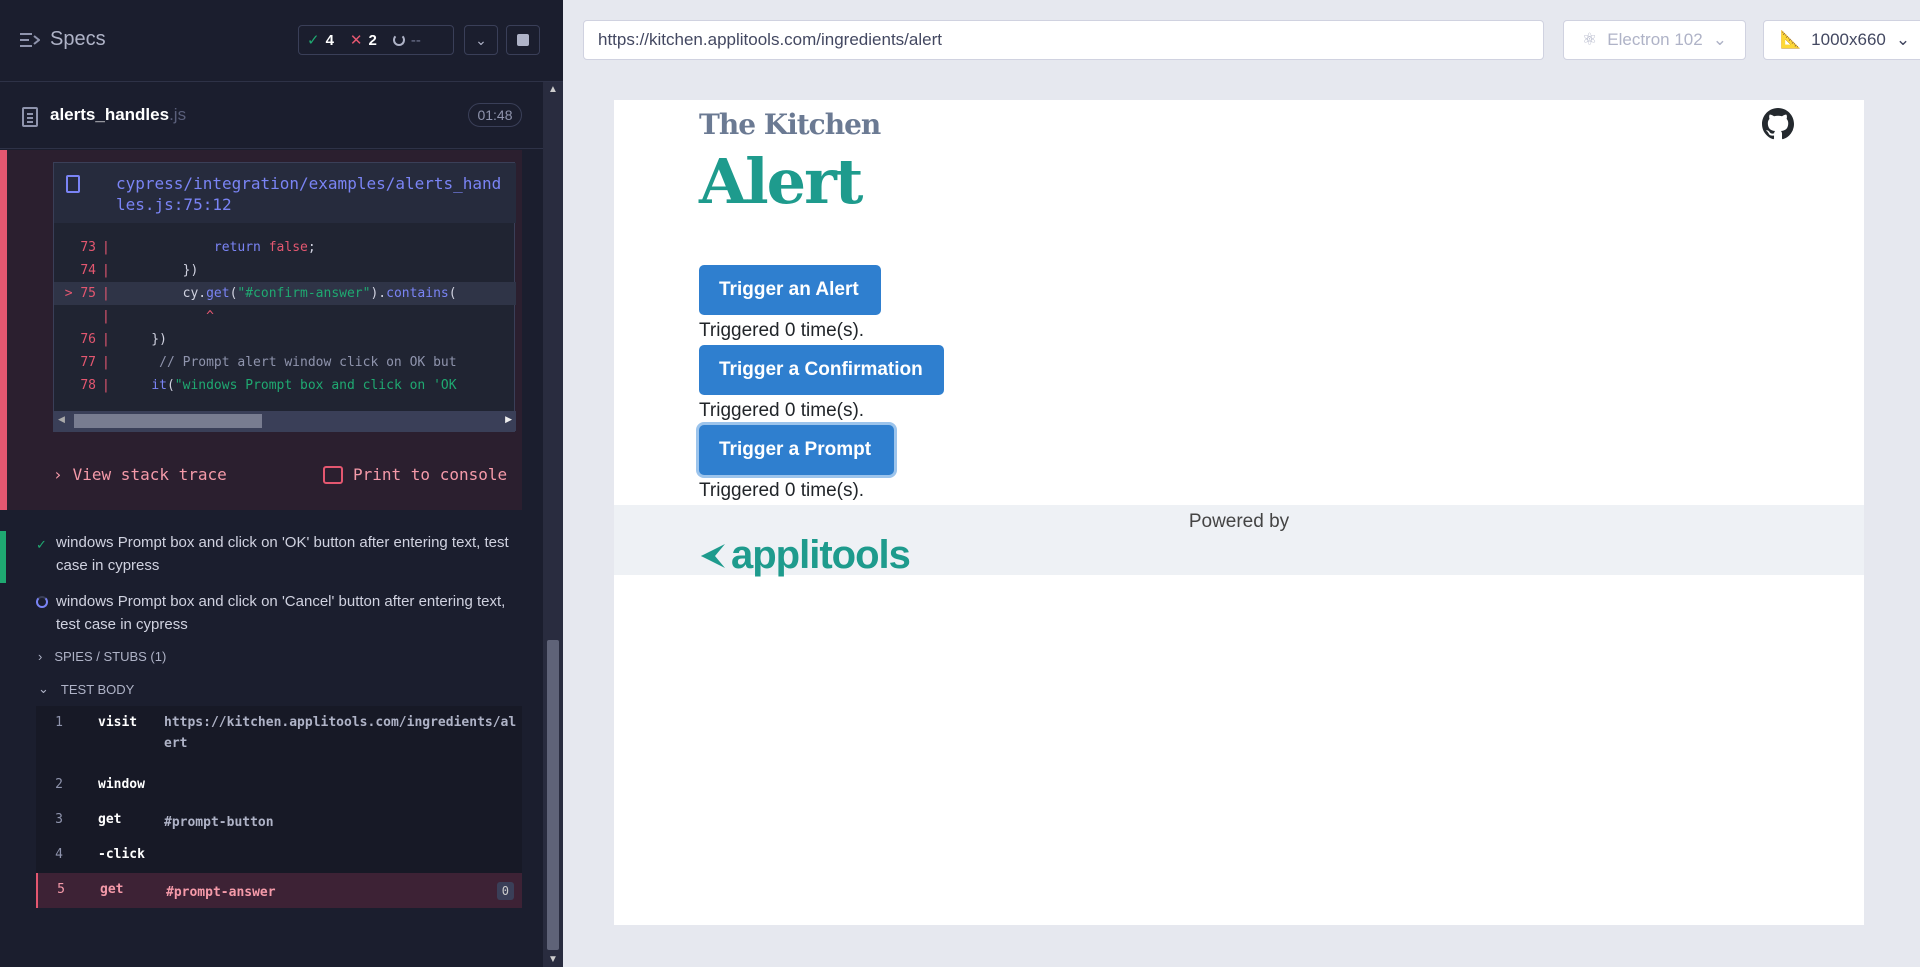  What do you see at coordinates (821, 555) in the screenshot?
I see `applitools-logo-text: applitools` at bounding box center [821, 555].